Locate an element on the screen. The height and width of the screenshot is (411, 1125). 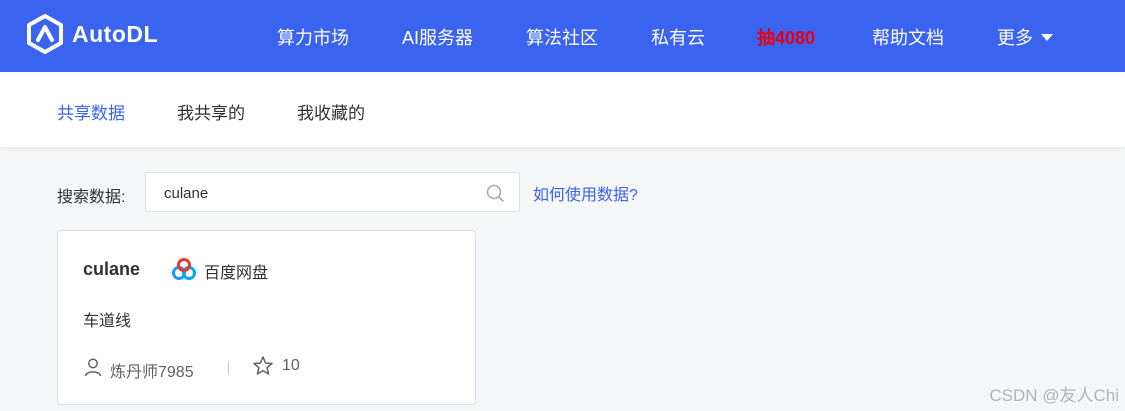
star-count: 10 is located at coordinates (291, 365).